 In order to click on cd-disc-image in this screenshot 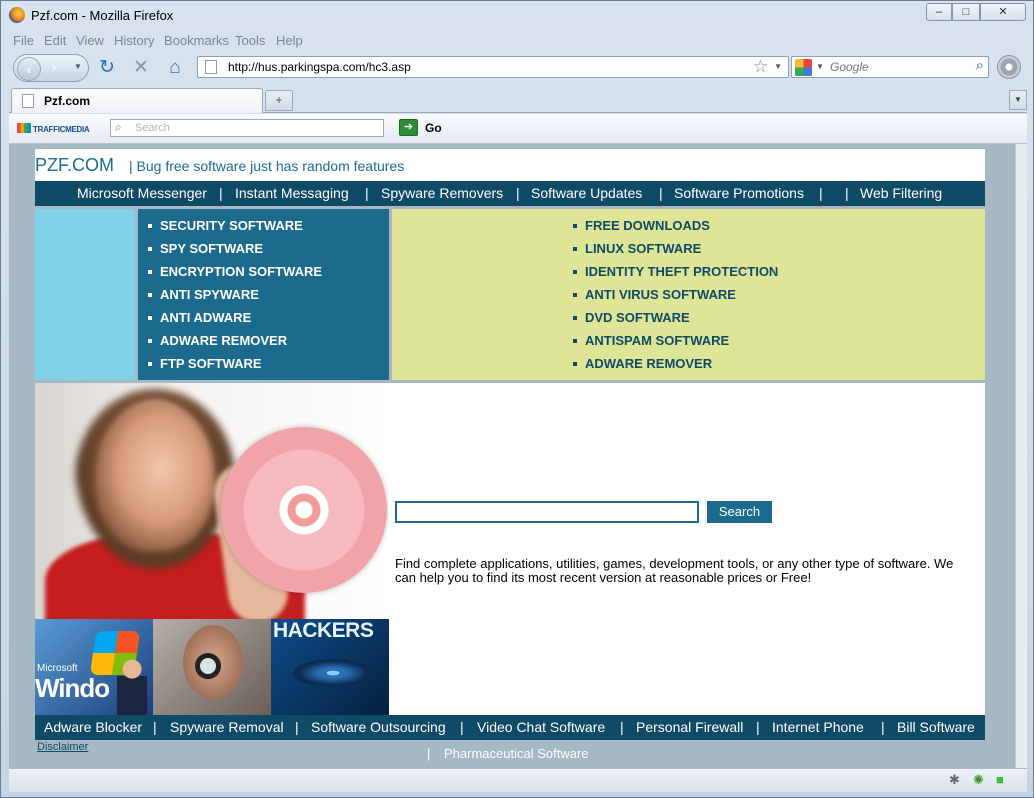, I will do `click(304, 510)`.